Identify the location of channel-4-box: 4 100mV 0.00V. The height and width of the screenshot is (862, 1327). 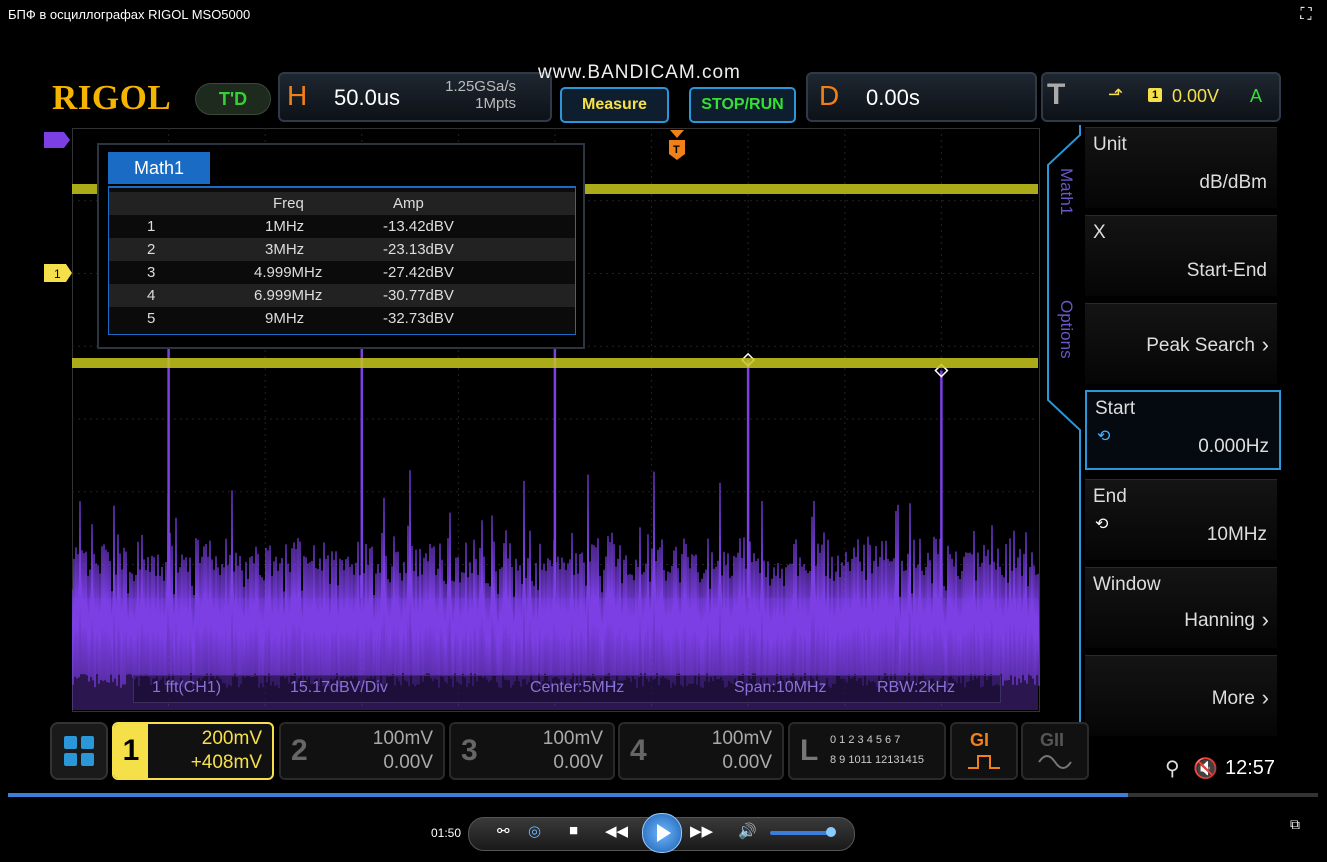
(701, 751).